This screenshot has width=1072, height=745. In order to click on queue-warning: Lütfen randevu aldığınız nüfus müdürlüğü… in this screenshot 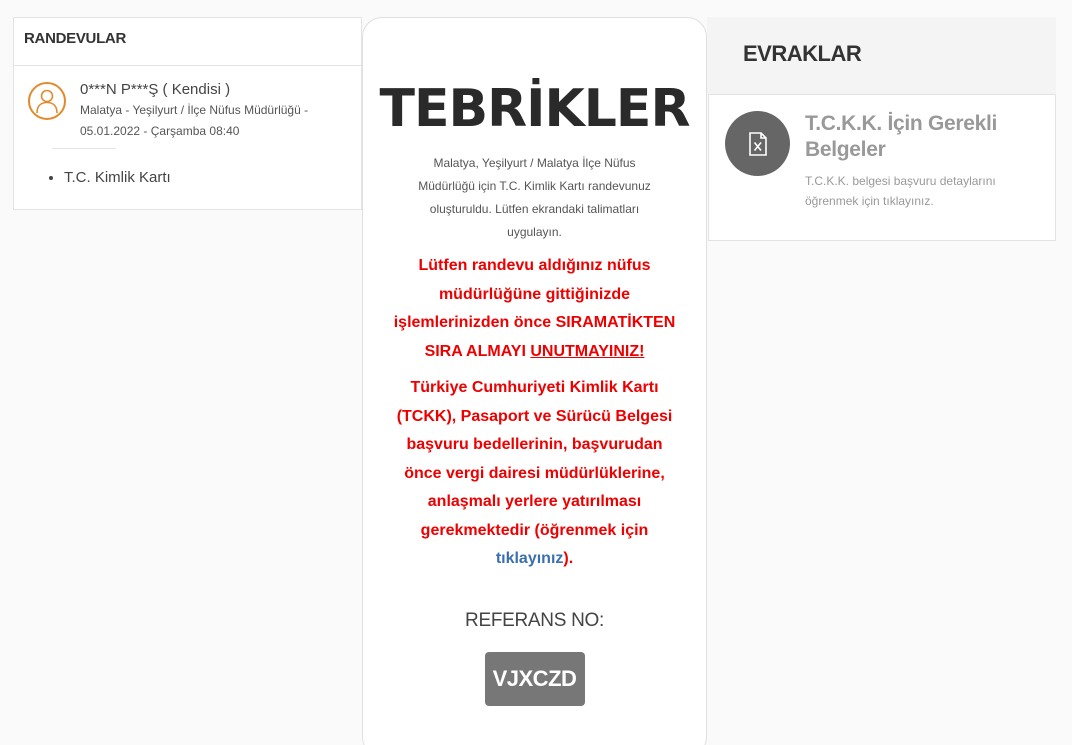, I will do `click(535, 309)`.